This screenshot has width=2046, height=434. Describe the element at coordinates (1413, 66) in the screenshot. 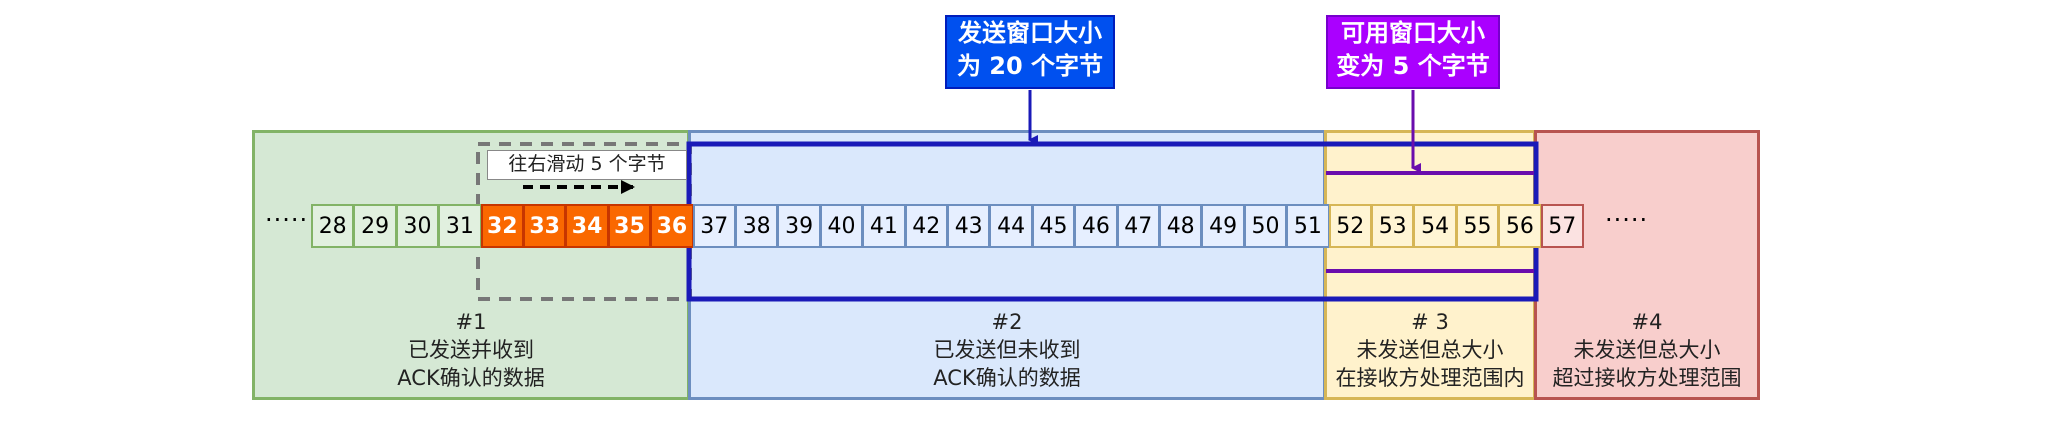

I see `usable-window-callout-line2: 变为 5 个字节` at that location.